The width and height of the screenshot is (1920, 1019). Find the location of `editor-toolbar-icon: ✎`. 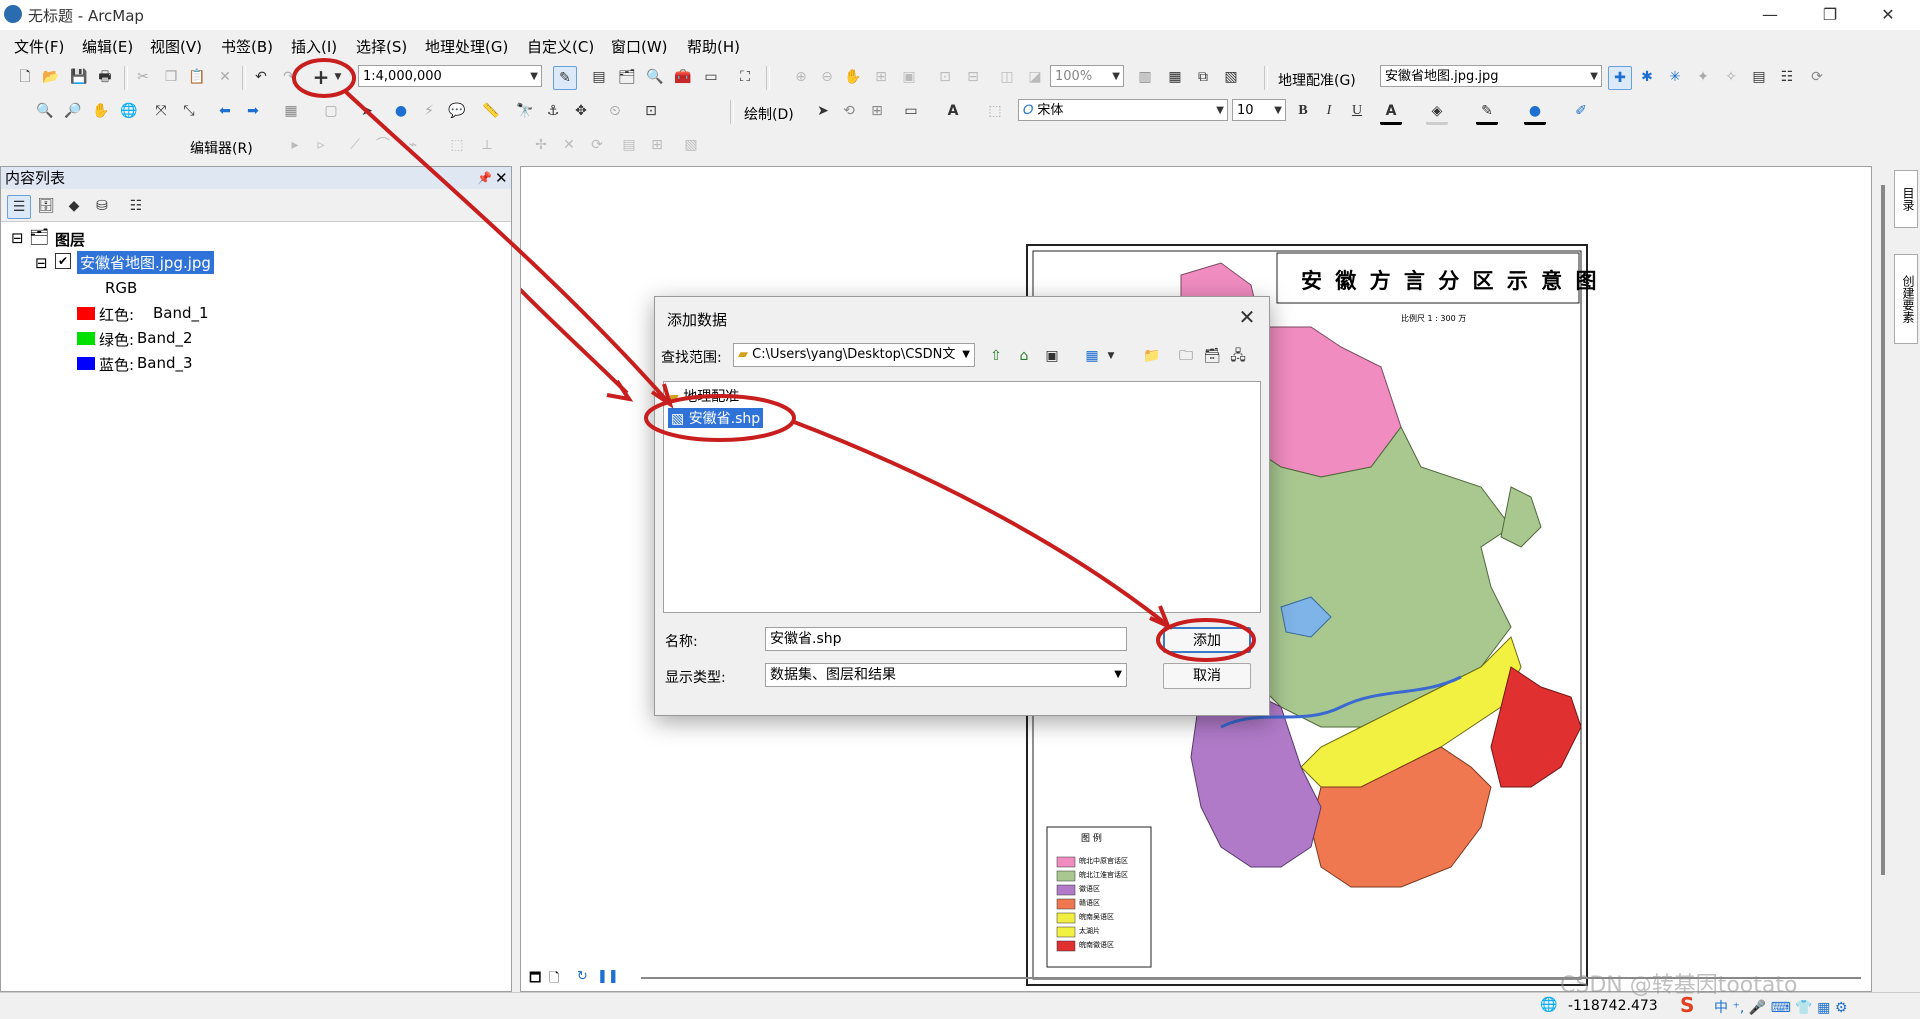

editor-toolbar-icon: ✎ is located at coordinates (565, 78).